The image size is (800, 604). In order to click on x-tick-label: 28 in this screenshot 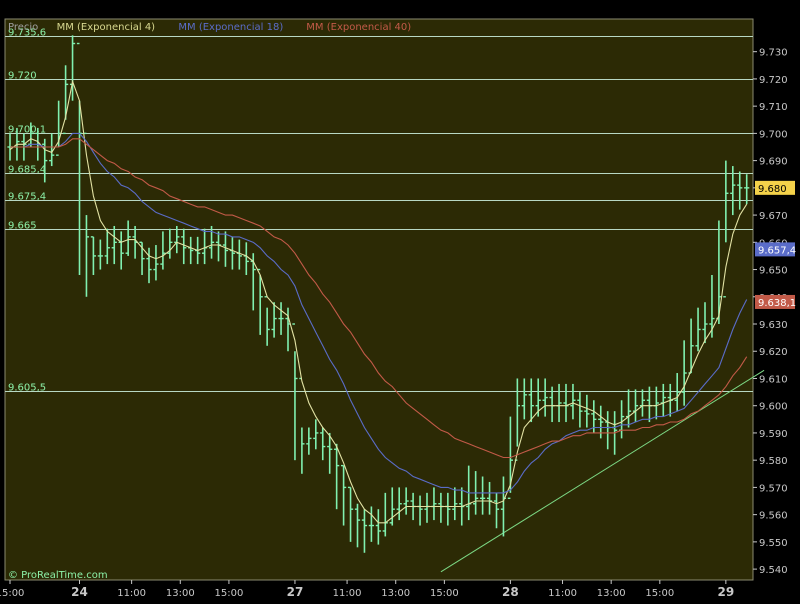, I will do `click(510, 592)`.